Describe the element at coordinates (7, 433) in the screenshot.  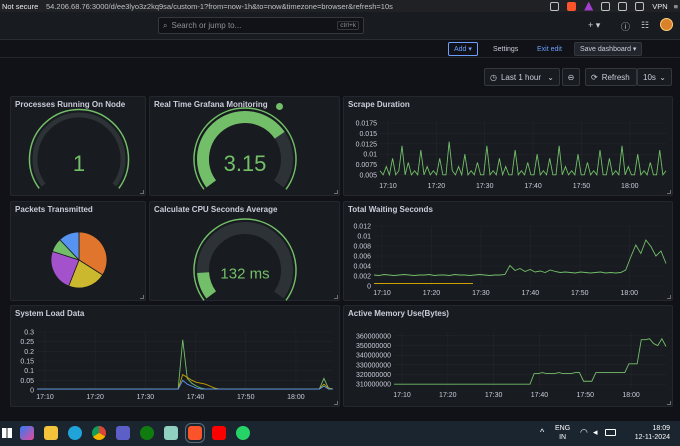
I see `start-icon` at that location.